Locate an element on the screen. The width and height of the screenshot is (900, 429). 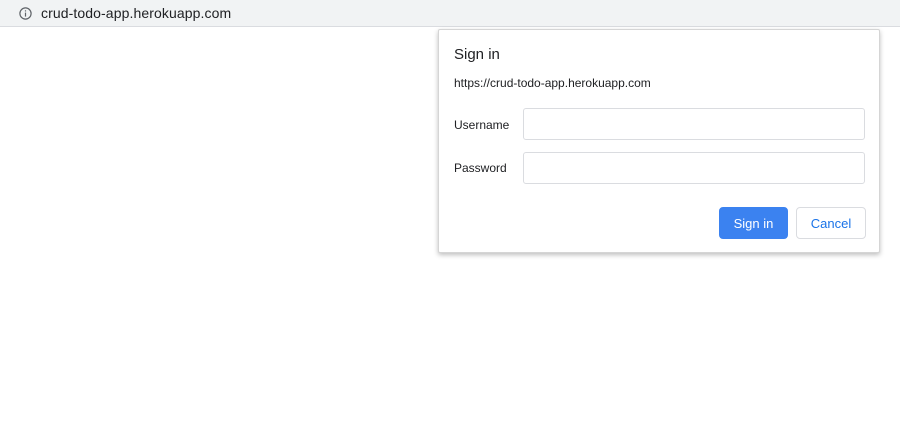
dialog-title: Sign in is located at coordinates (477, 54).